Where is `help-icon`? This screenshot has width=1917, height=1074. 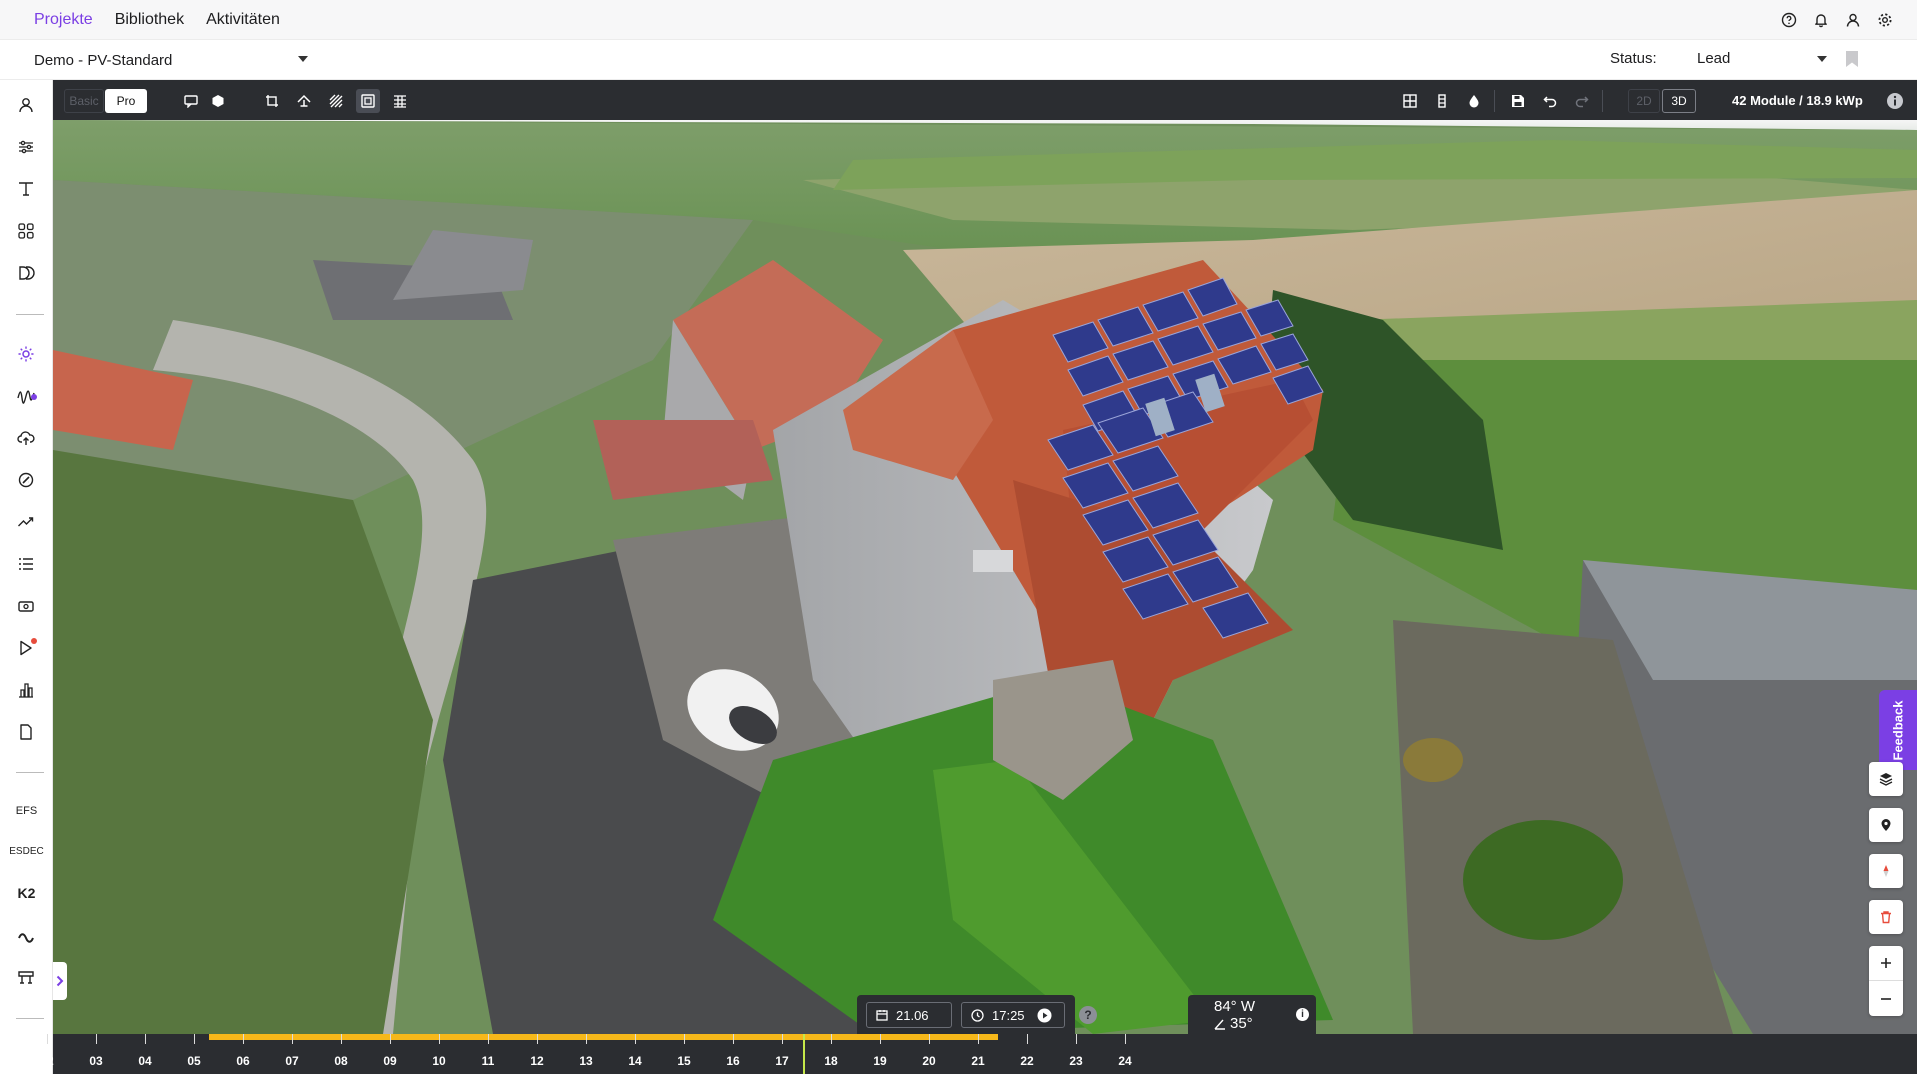 help-icon is located at coordinates (1789, 20).